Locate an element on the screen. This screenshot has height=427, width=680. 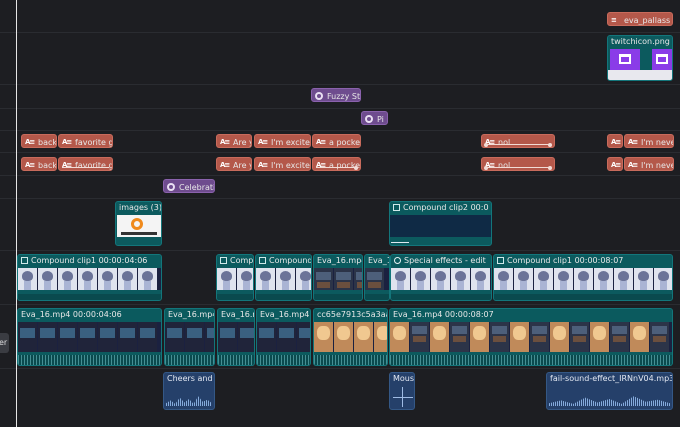
compound-clip1: Compound clip1 00:00:08:07 is located at coordinates (583, 277).